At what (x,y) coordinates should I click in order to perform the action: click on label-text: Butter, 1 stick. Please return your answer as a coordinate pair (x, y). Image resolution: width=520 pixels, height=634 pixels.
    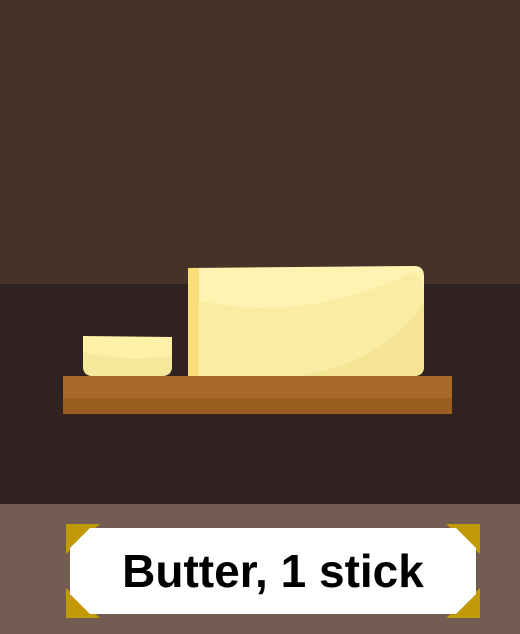
    Looking at the image, I should click on (273, 571).